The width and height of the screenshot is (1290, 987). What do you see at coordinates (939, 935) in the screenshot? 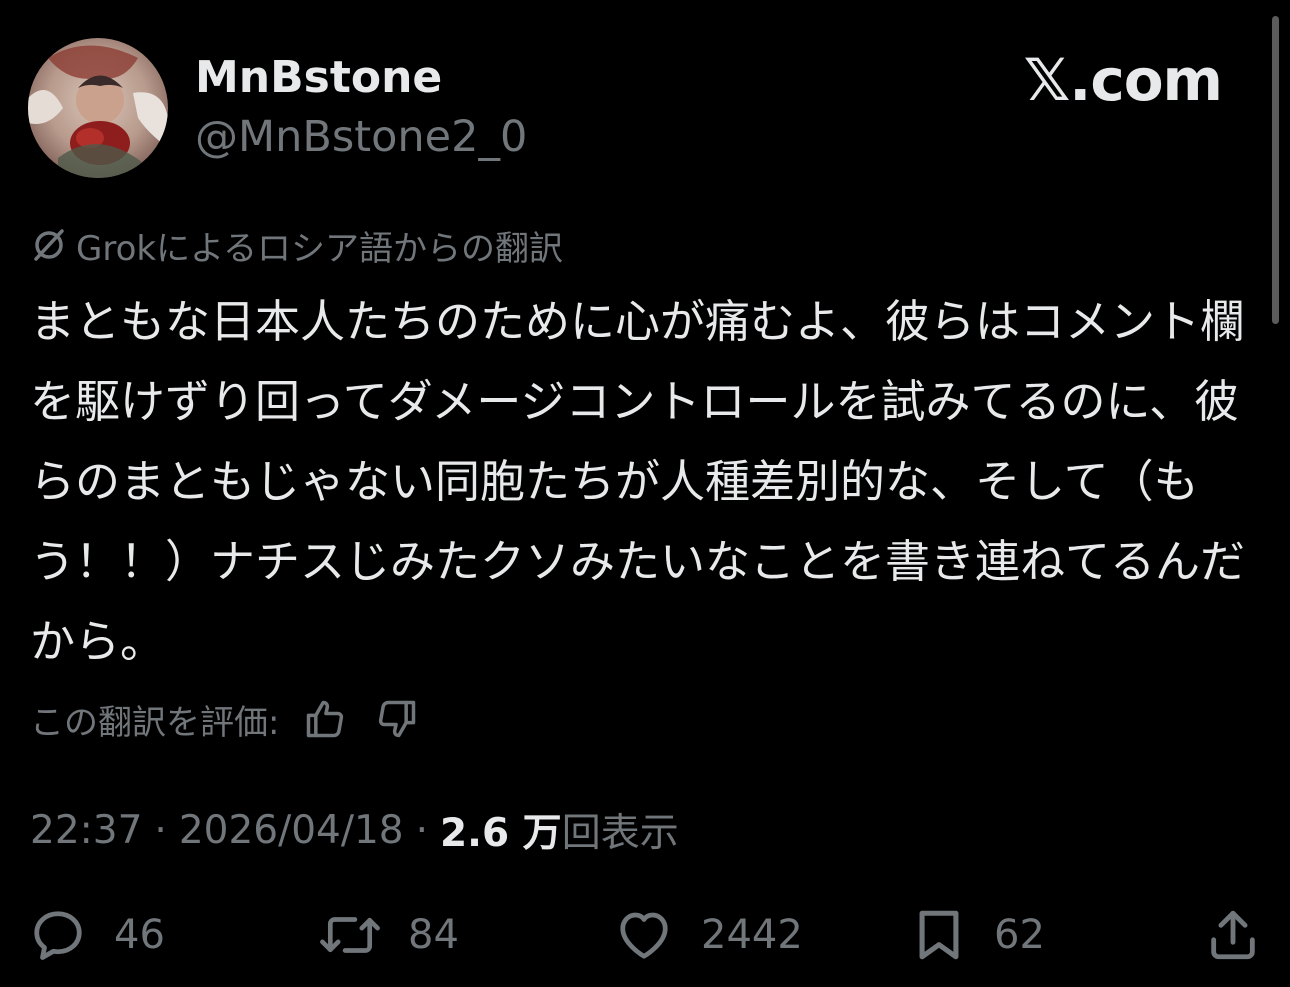
I see `bookmark-icon` at bounding box center [939, 935].